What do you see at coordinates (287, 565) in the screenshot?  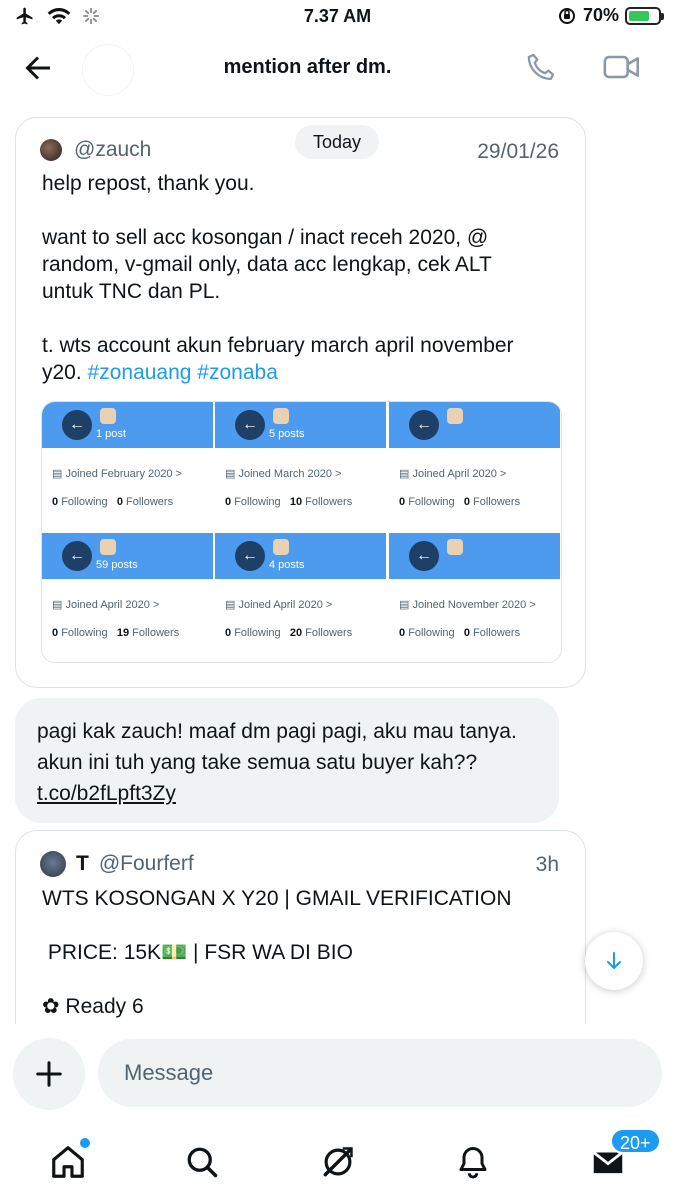 I see `profile-post-count: 4 posts` at bounding box center [287, 565].